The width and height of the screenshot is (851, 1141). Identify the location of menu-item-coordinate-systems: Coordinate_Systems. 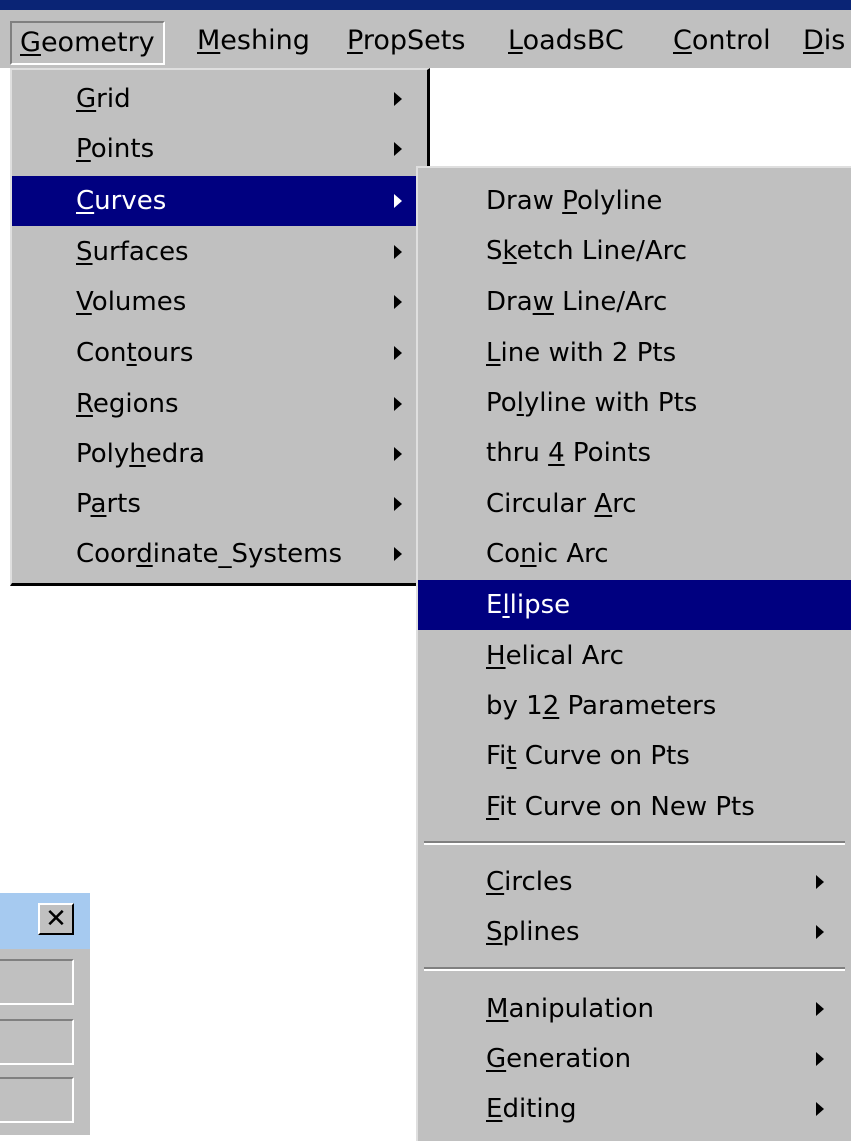
(219, 554).